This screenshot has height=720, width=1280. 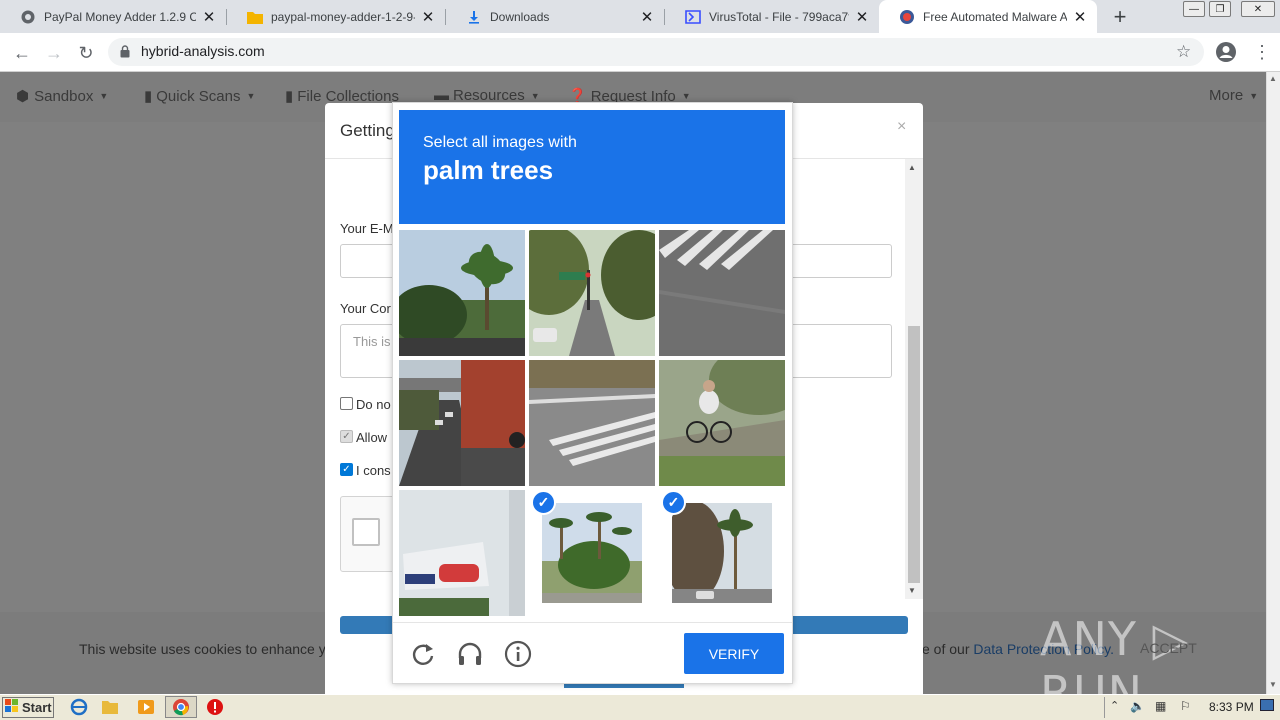 What do you see at coordinates (1273, 383) in the screenshot?
I see `page-scrollbar` at bounding box center [1273, 383].